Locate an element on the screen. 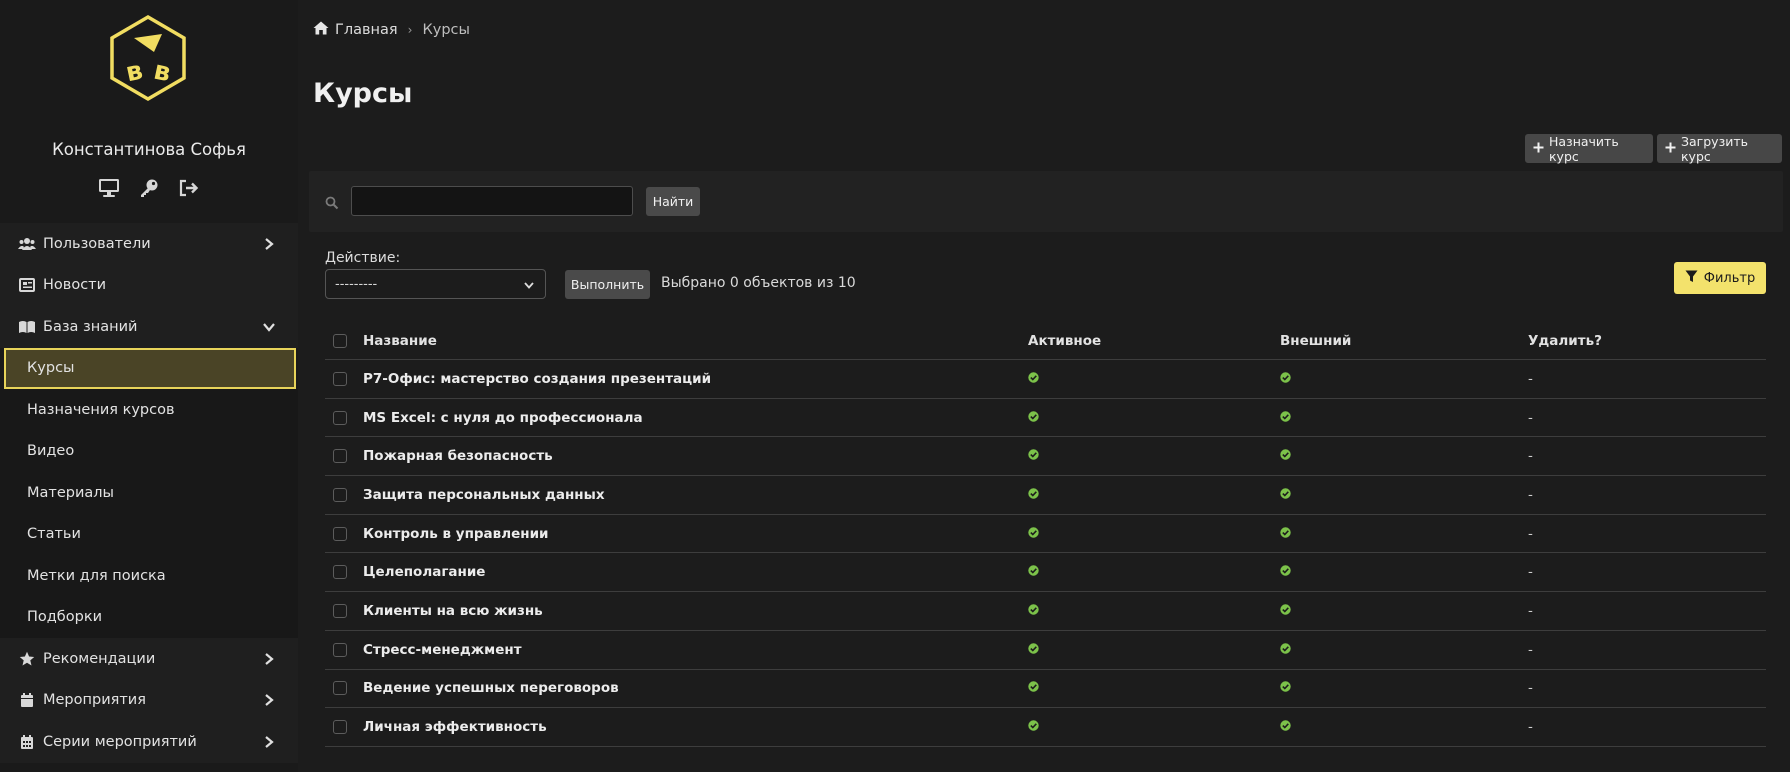 The image size is (1790, 772). assign-course-button: Назначить курс is located at coordinates (1589, 148).